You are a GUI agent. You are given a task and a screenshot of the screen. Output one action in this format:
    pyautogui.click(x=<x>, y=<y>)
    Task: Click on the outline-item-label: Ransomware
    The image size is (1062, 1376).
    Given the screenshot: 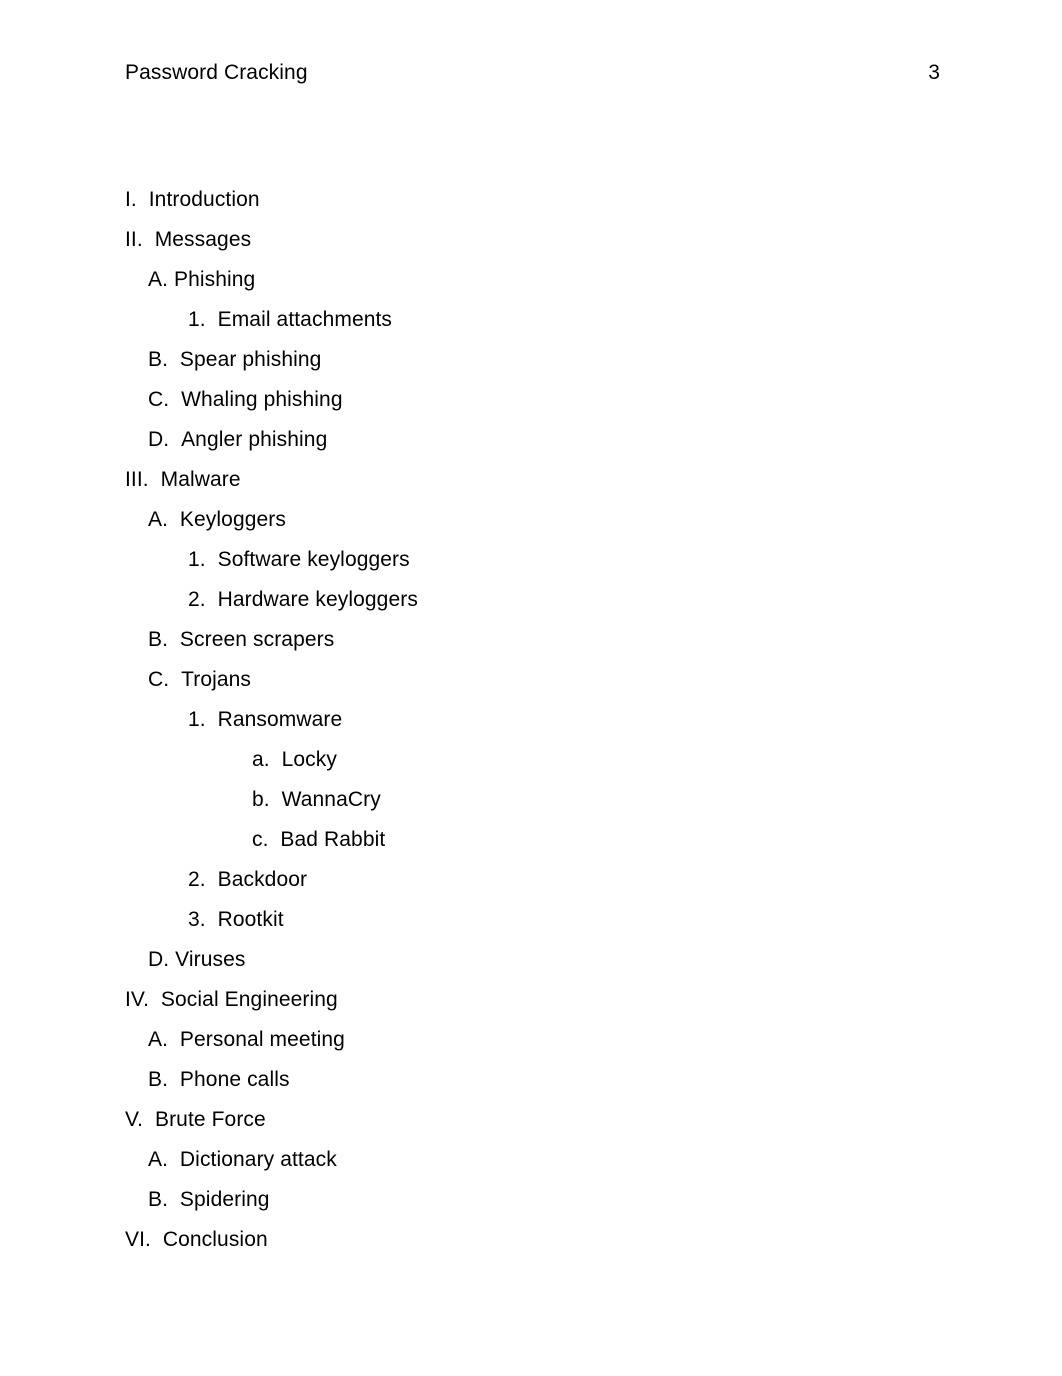 What is the action you would take?
    pyautogui.click(x=280, y=719)
    